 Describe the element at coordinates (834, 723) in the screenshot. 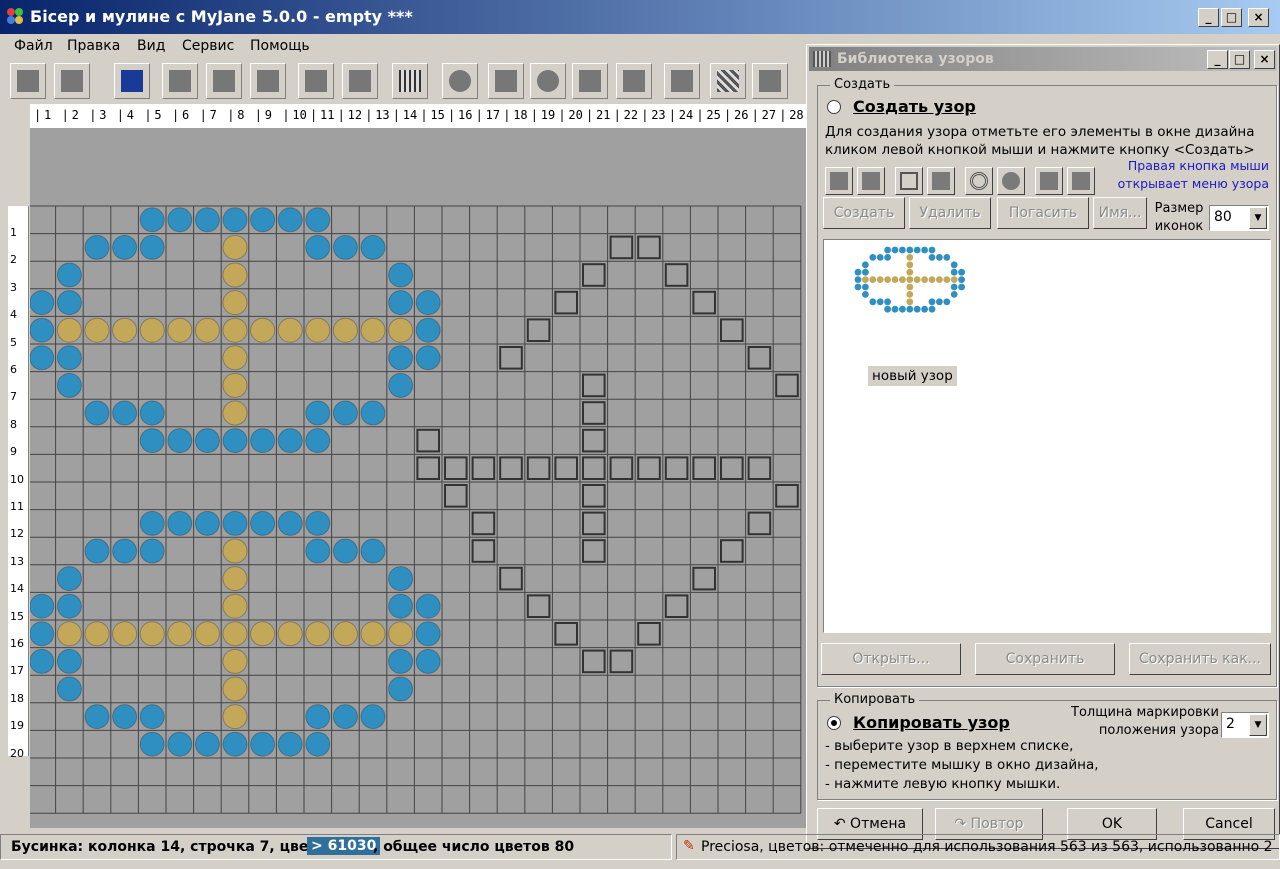

I see `copy-pattern-radio` at that location.